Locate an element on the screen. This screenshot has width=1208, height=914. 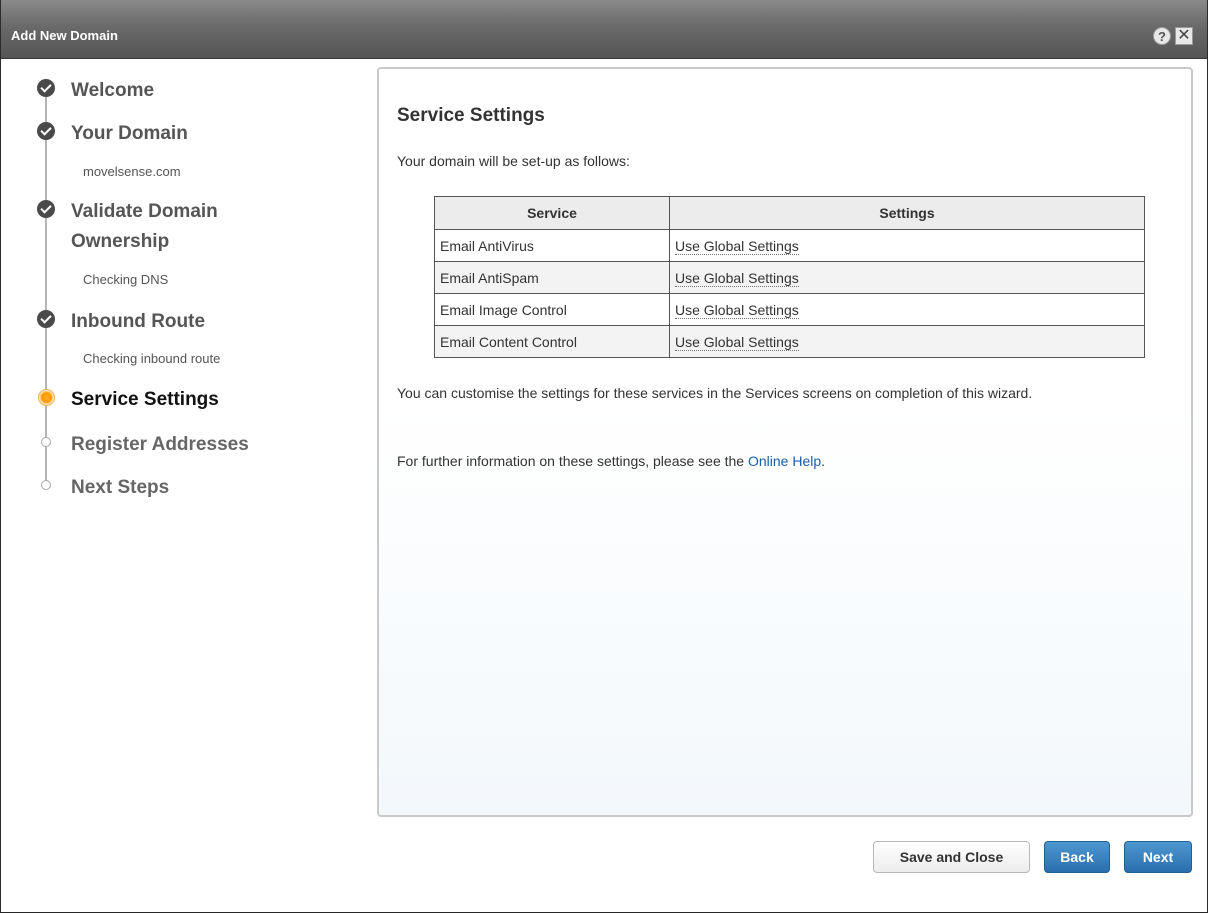
service-name: Email AntiSpam is located at coordinates (552, 277).